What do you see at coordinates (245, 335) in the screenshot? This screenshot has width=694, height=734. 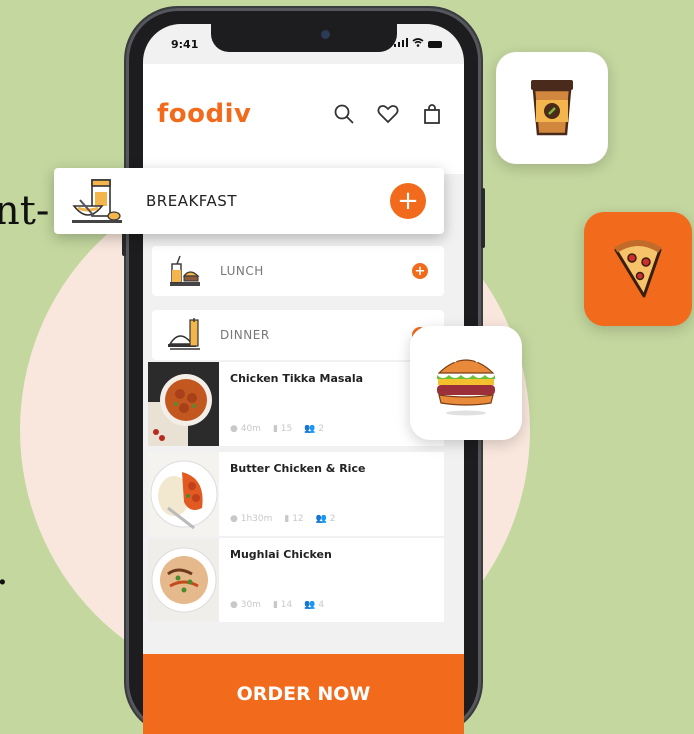 I see `category-dinner-label: DINNER` at bounding box center [245, 335].